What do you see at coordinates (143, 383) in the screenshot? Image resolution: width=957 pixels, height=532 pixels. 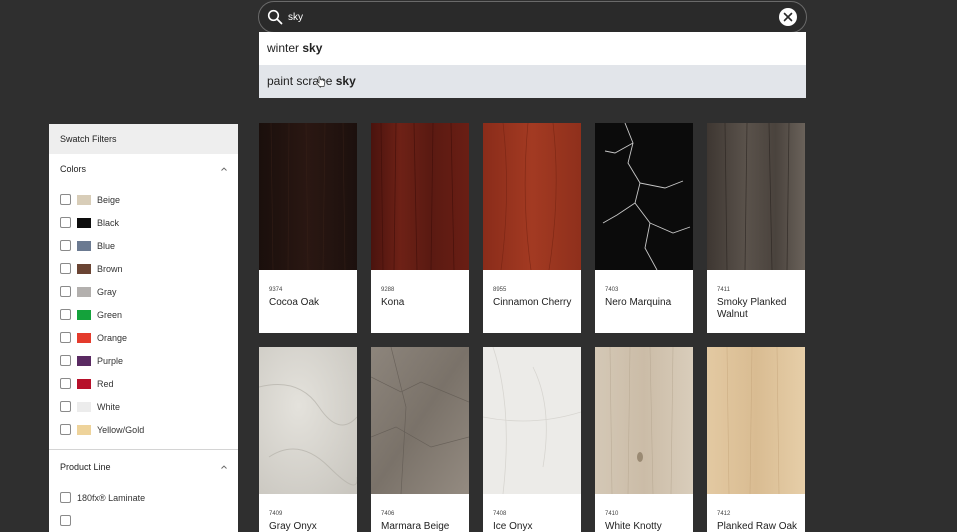 I see `color-filter-red: Red` at bounding box center [143, 383].